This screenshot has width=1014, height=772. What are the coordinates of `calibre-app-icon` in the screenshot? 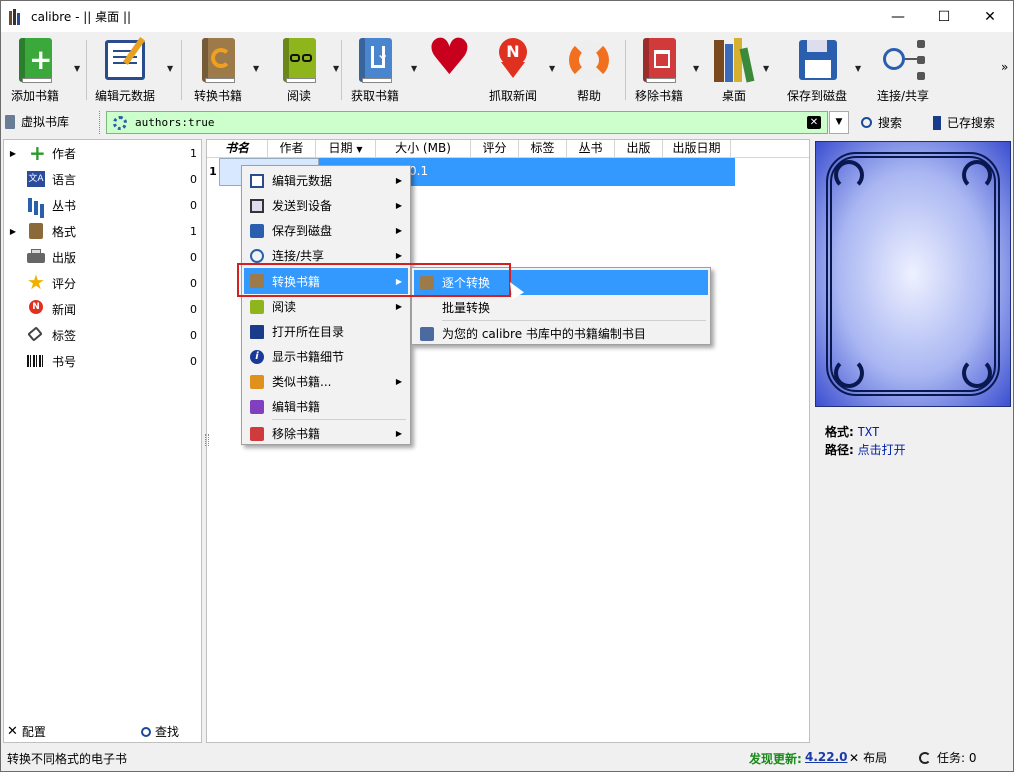 It's located at (16, 16).